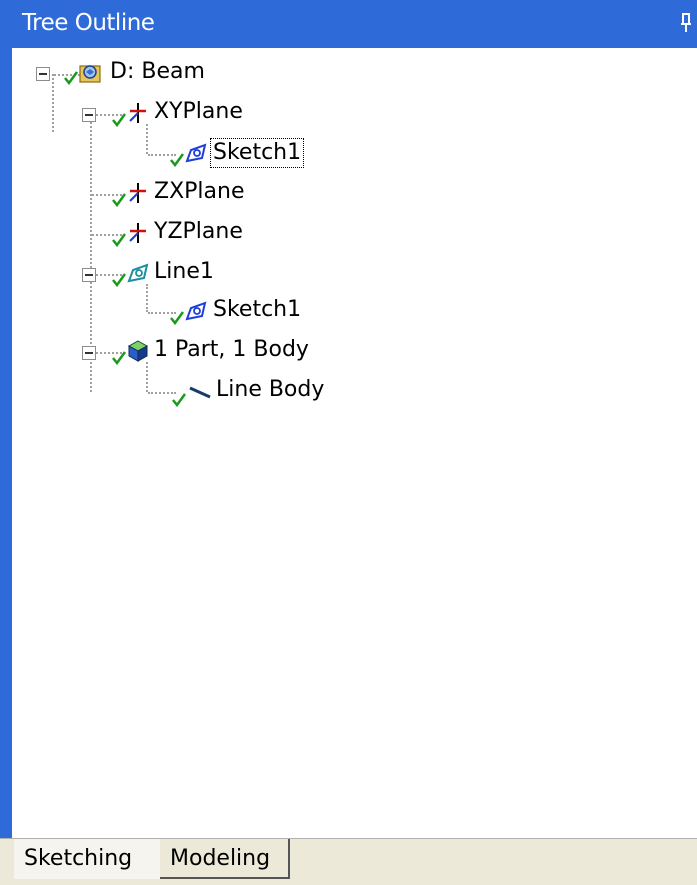 This screenshot has height=885, width=697. What do you see at coordinates (6, 443) in the screenshot?
I see `panel-left-border` at bounding box center [6, 443].